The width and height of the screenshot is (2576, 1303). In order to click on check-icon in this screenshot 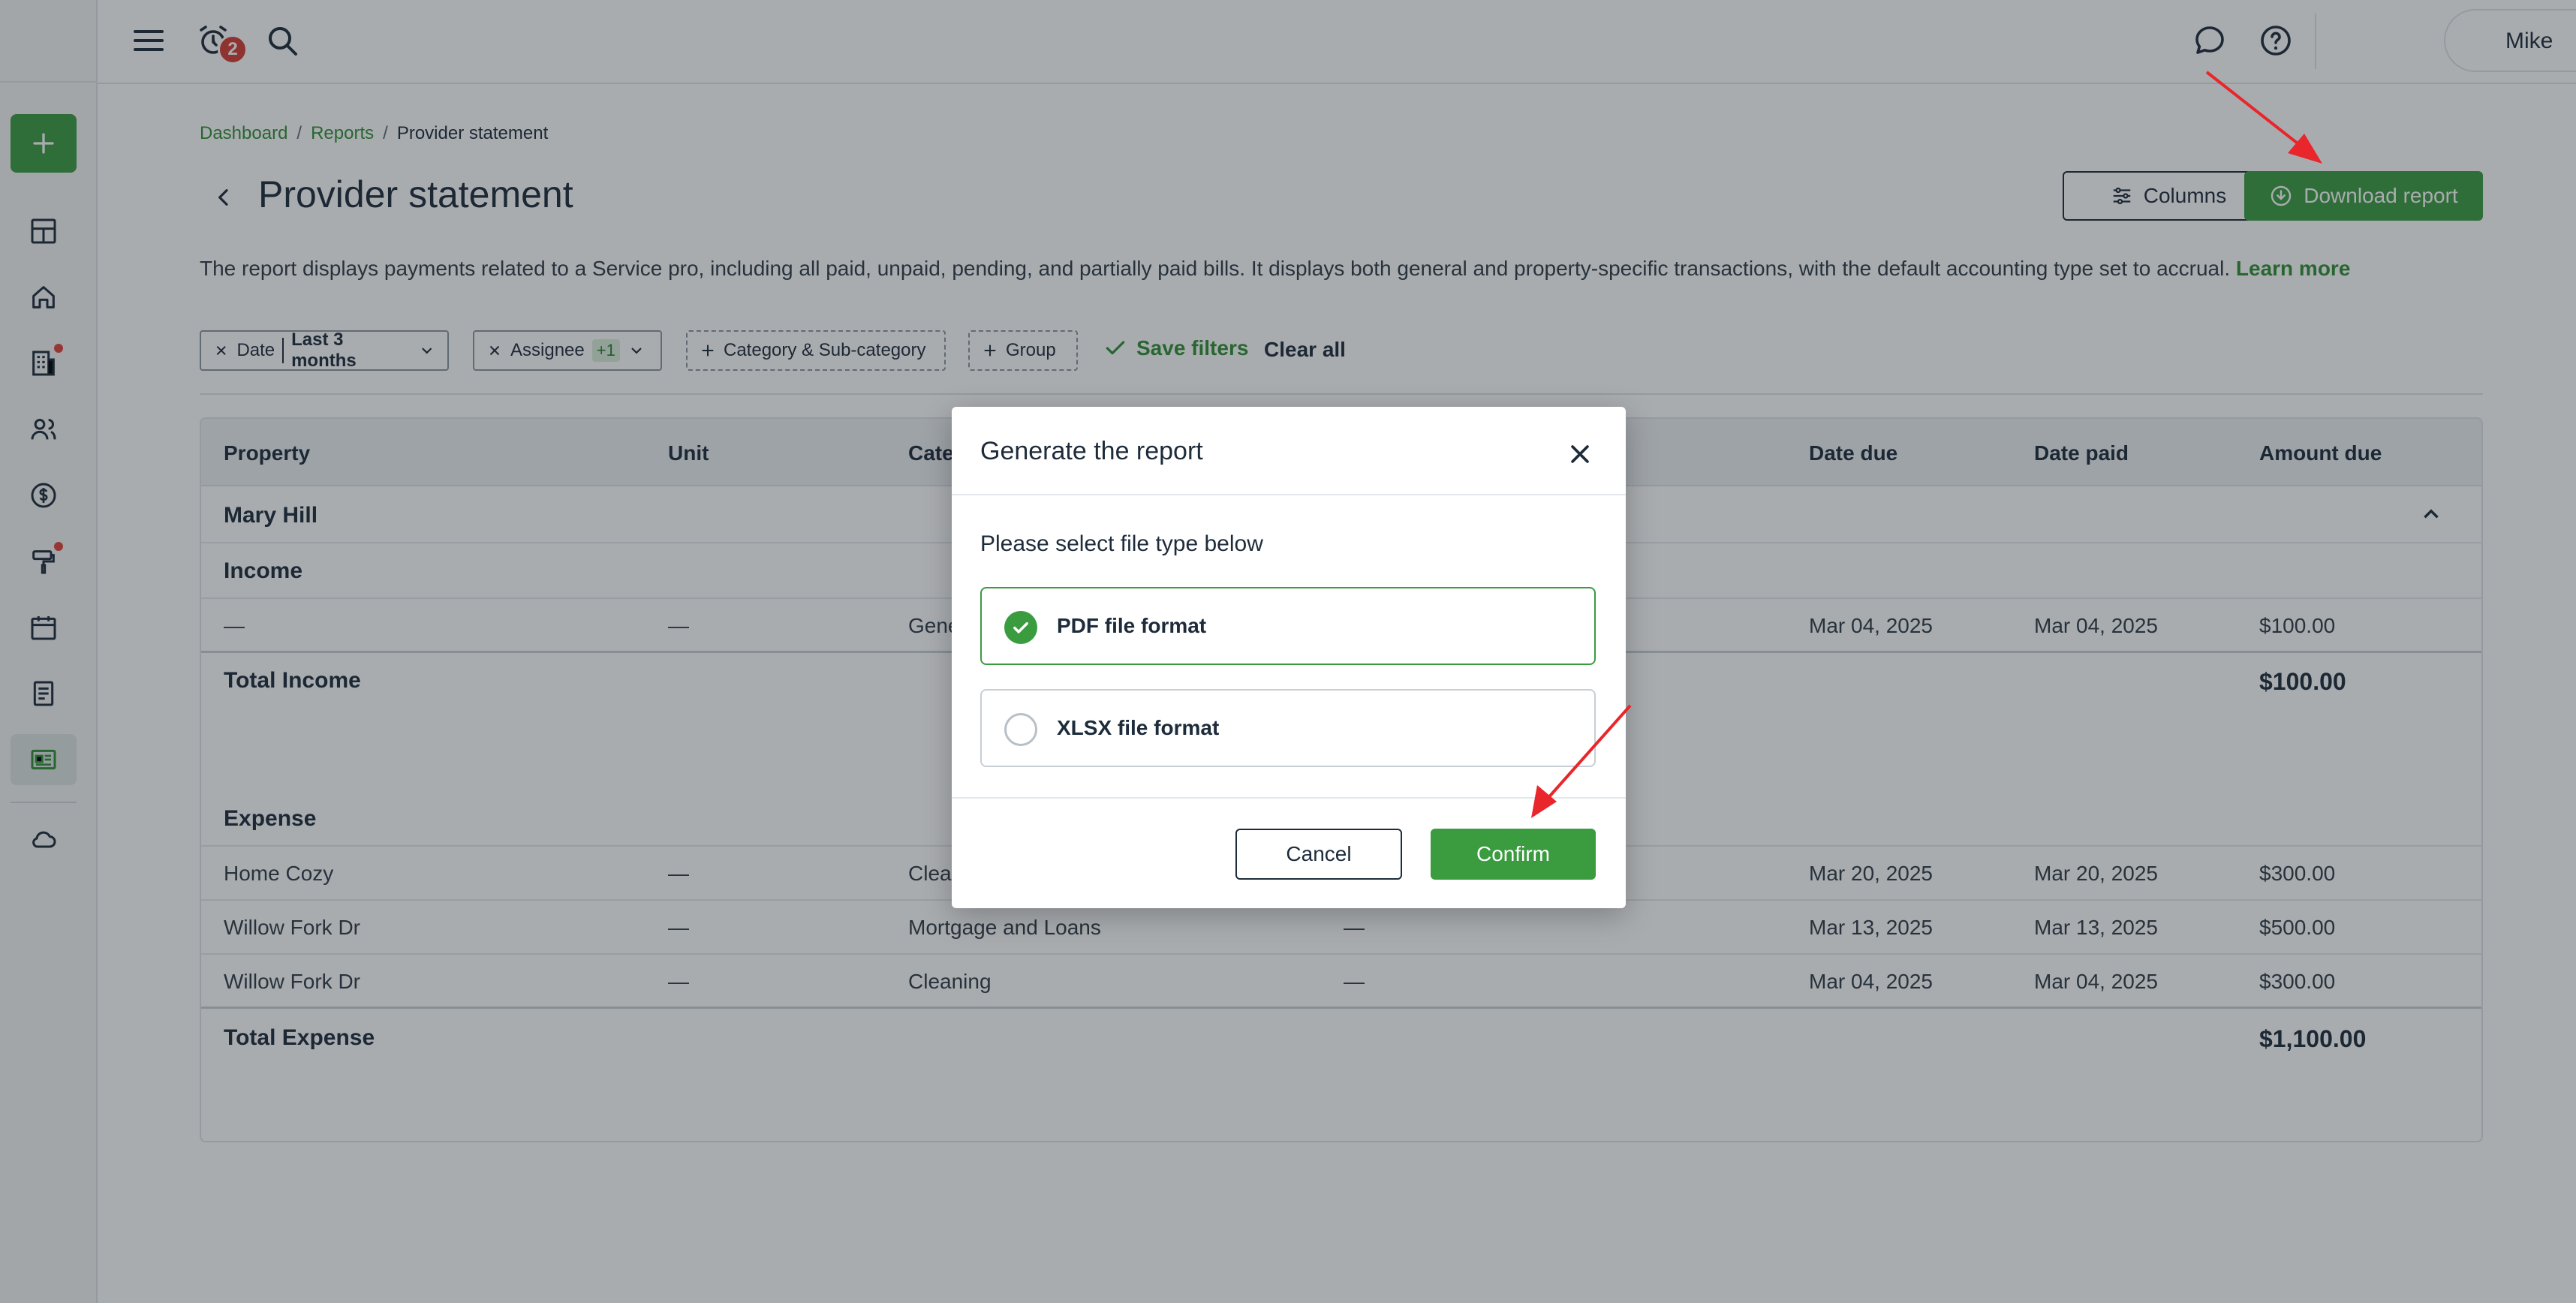, I will do `click(1021, 627)`.